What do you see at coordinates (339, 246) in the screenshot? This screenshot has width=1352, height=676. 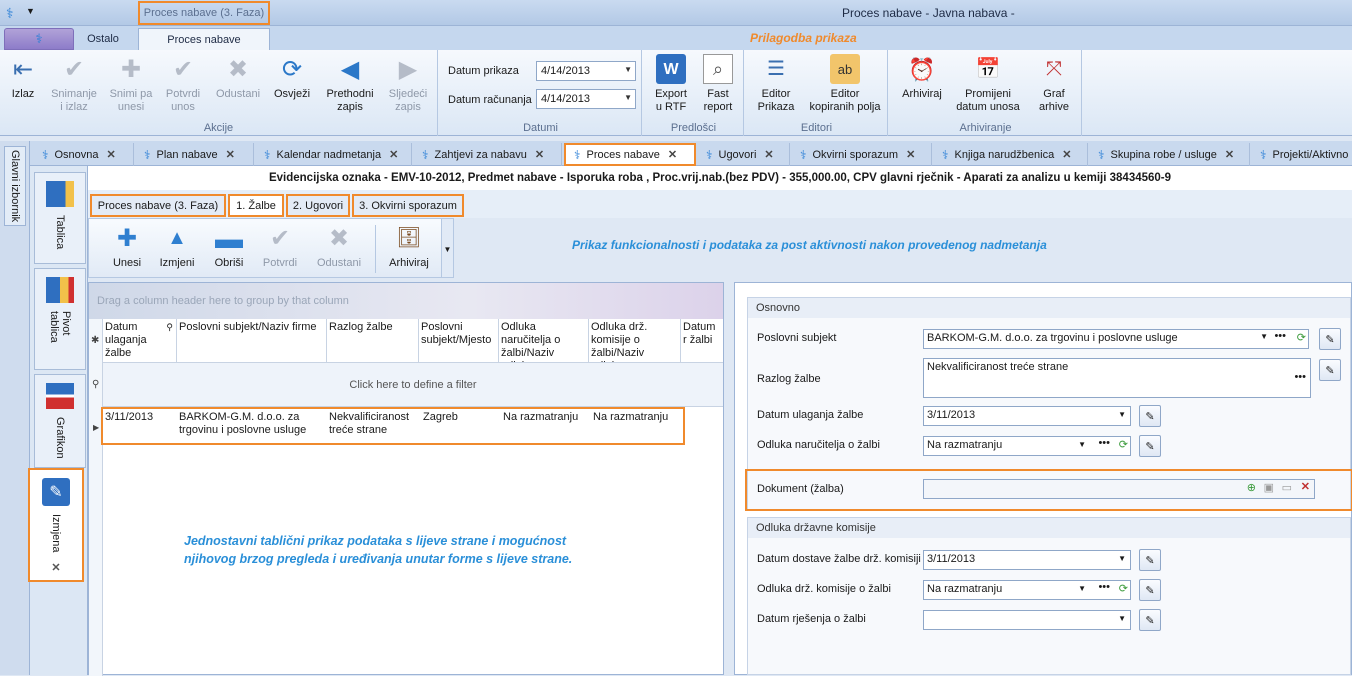 I see `odustani-grid-button: ✖ Odustani` at bounding box center [339, 246].